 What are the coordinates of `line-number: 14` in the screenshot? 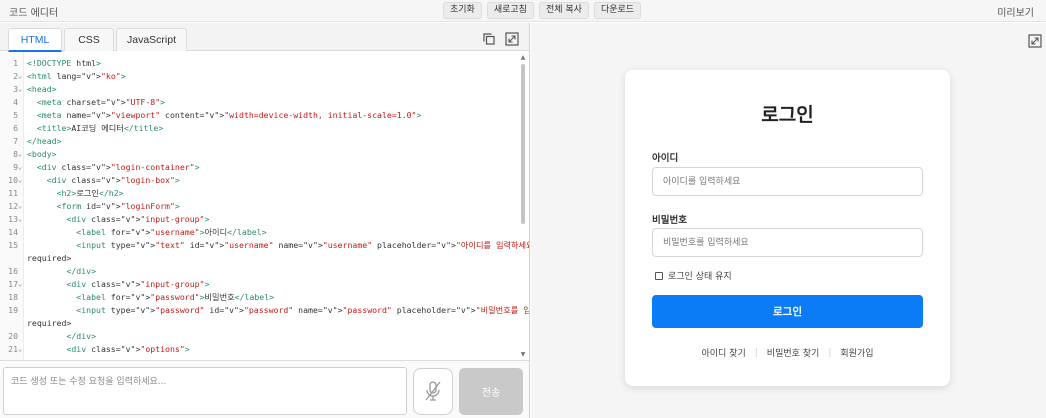 It's located at (13, 232).